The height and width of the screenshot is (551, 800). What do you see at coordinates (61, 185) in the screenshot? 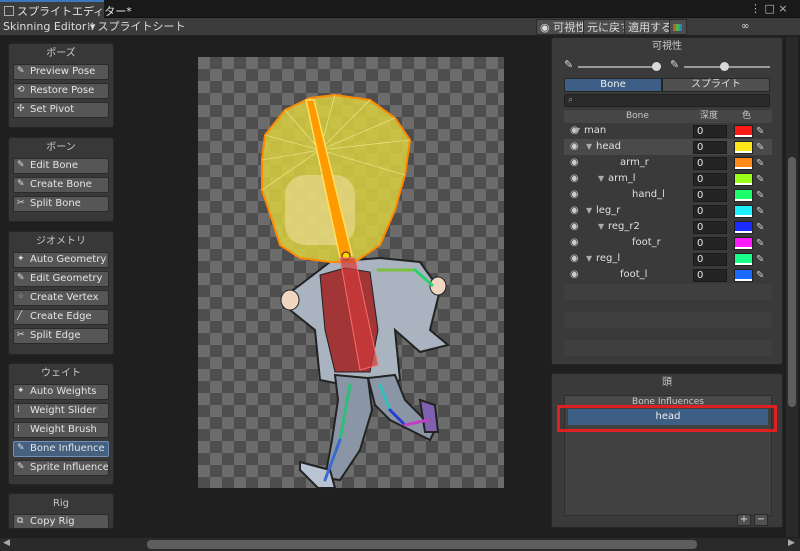
I see `create-bone-button: ✎ Create Bone` at bounding box center [61, 185].